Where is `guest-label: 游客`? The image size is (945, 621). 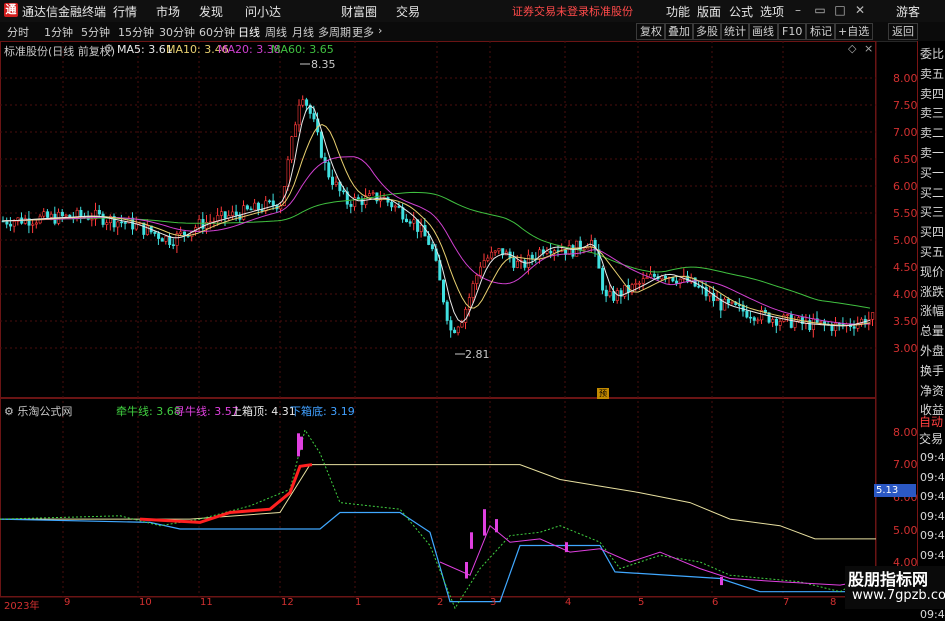 guest-label: 游客 is located at coordinates (908, 11).